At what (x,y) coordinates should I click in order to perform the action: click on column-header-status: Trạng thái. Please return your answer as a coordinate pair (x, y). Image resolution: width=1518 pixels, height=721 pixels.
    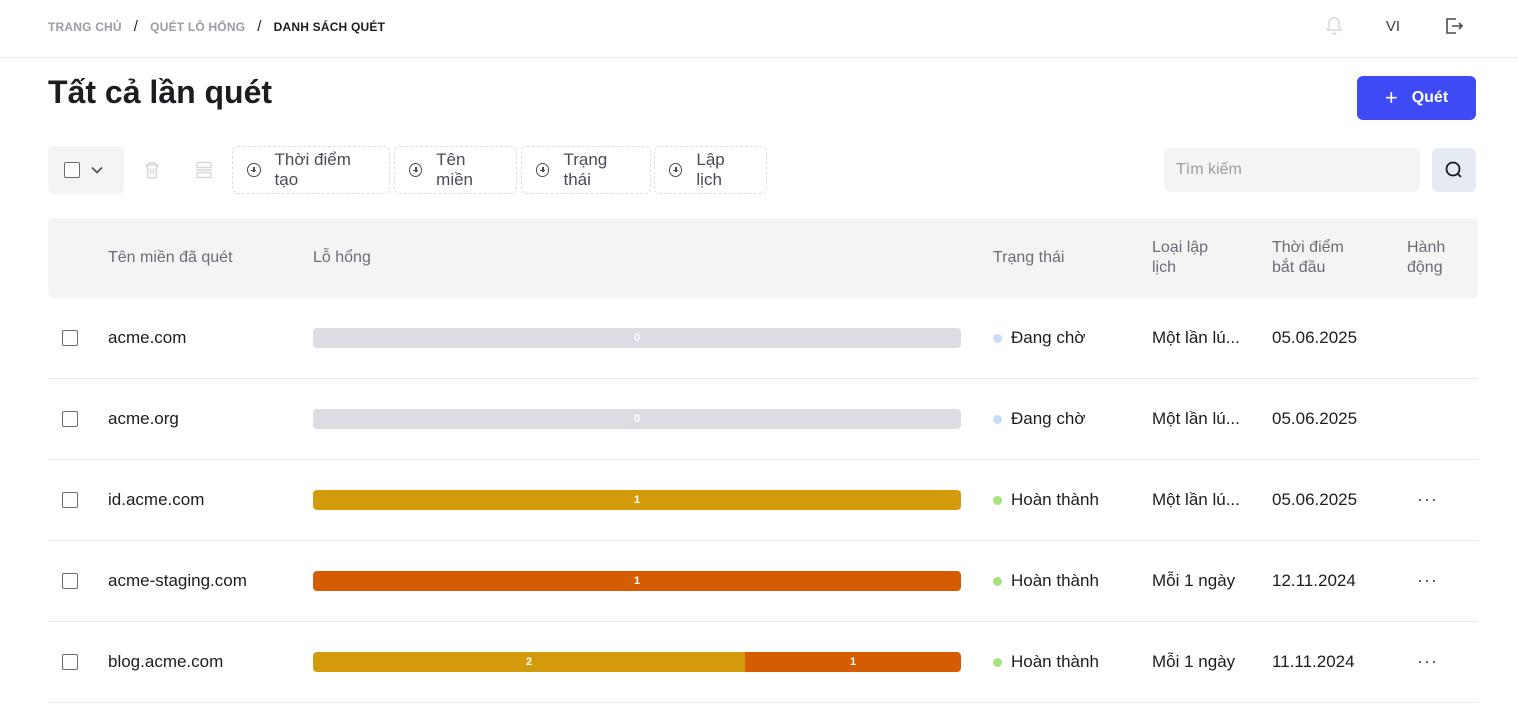
    Looking at the image, I should click on (1028, 258).